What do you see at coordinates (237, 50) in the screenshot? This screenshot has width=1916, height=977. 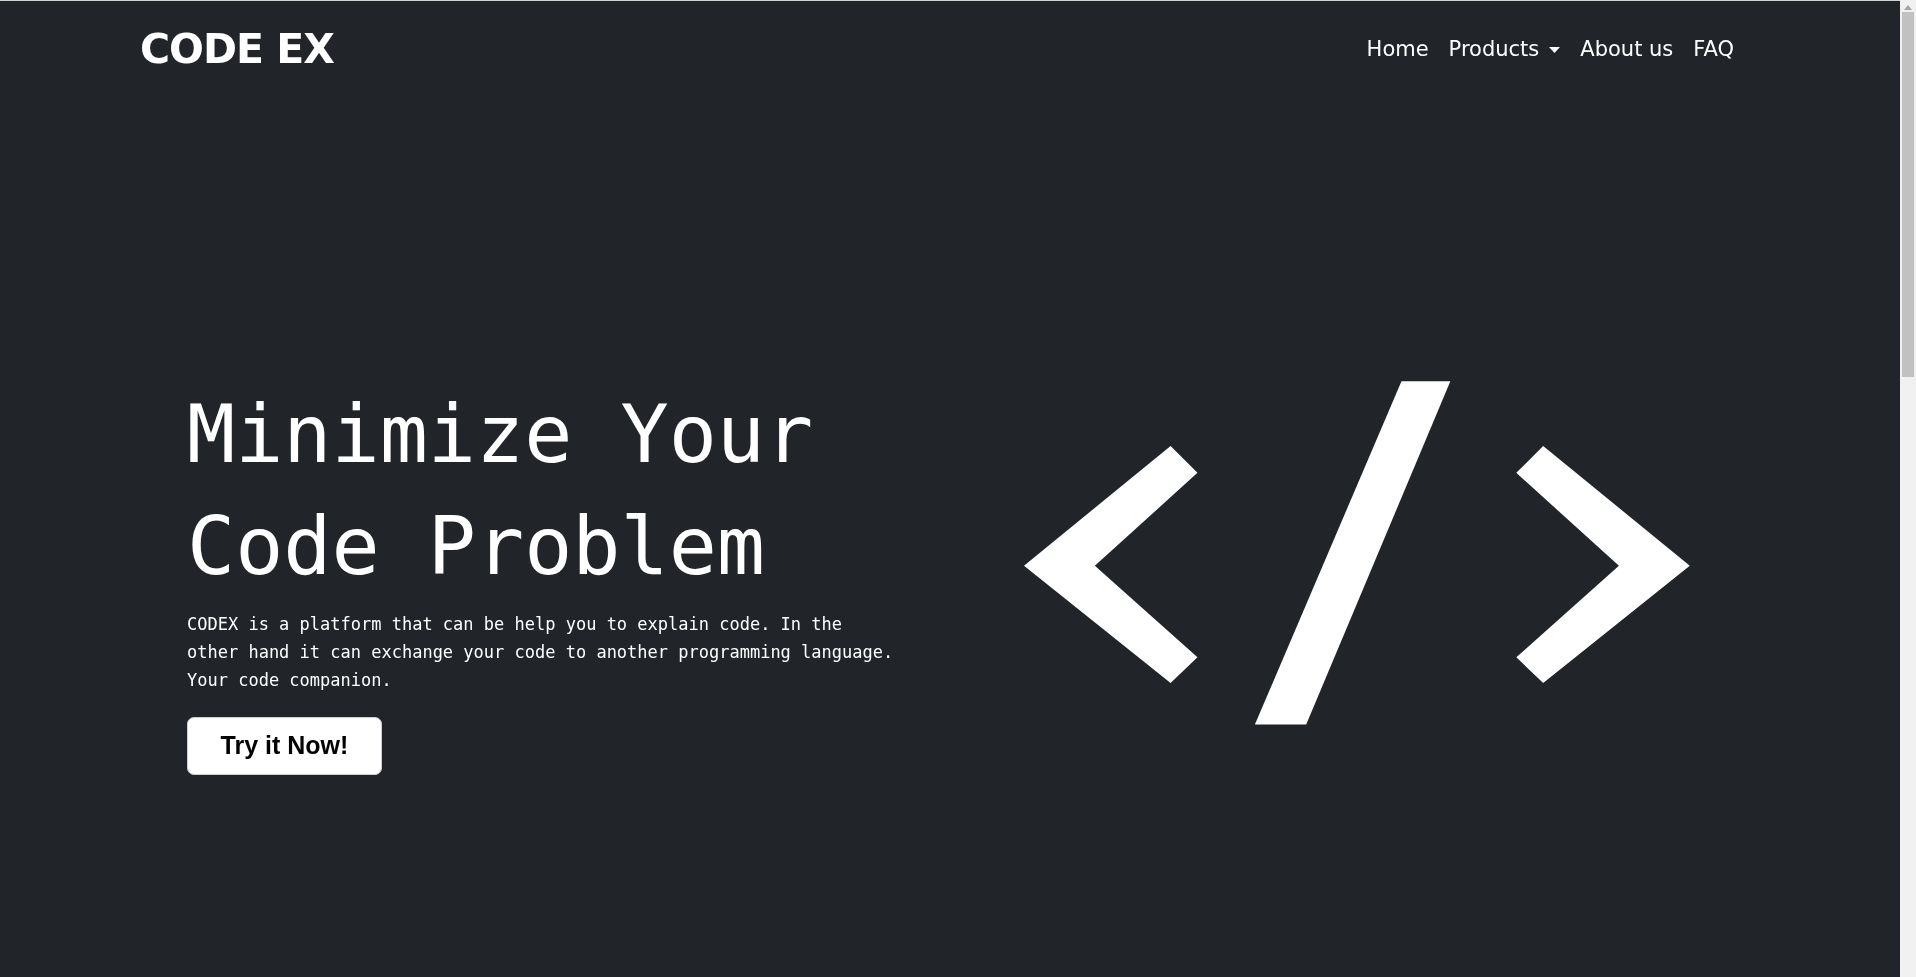 I see `brand-logo: CODE EX` at bounding box center [237, 50].